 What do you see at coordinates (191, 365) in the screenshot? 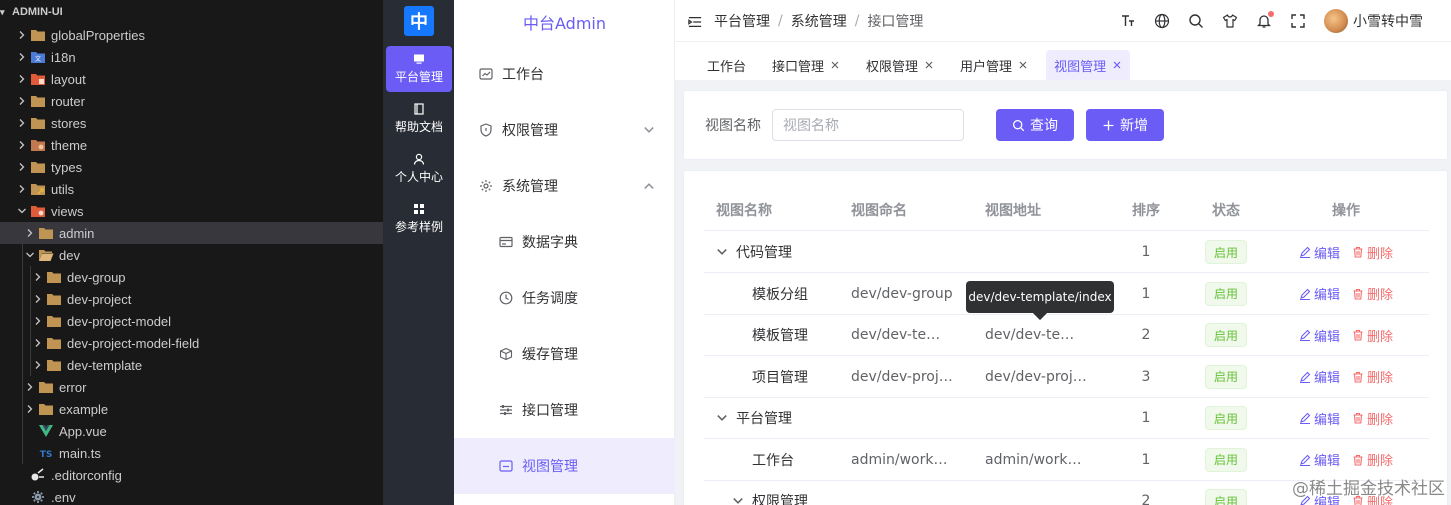
I see `folder-item: dev-template` at bounding box center [191, 365].